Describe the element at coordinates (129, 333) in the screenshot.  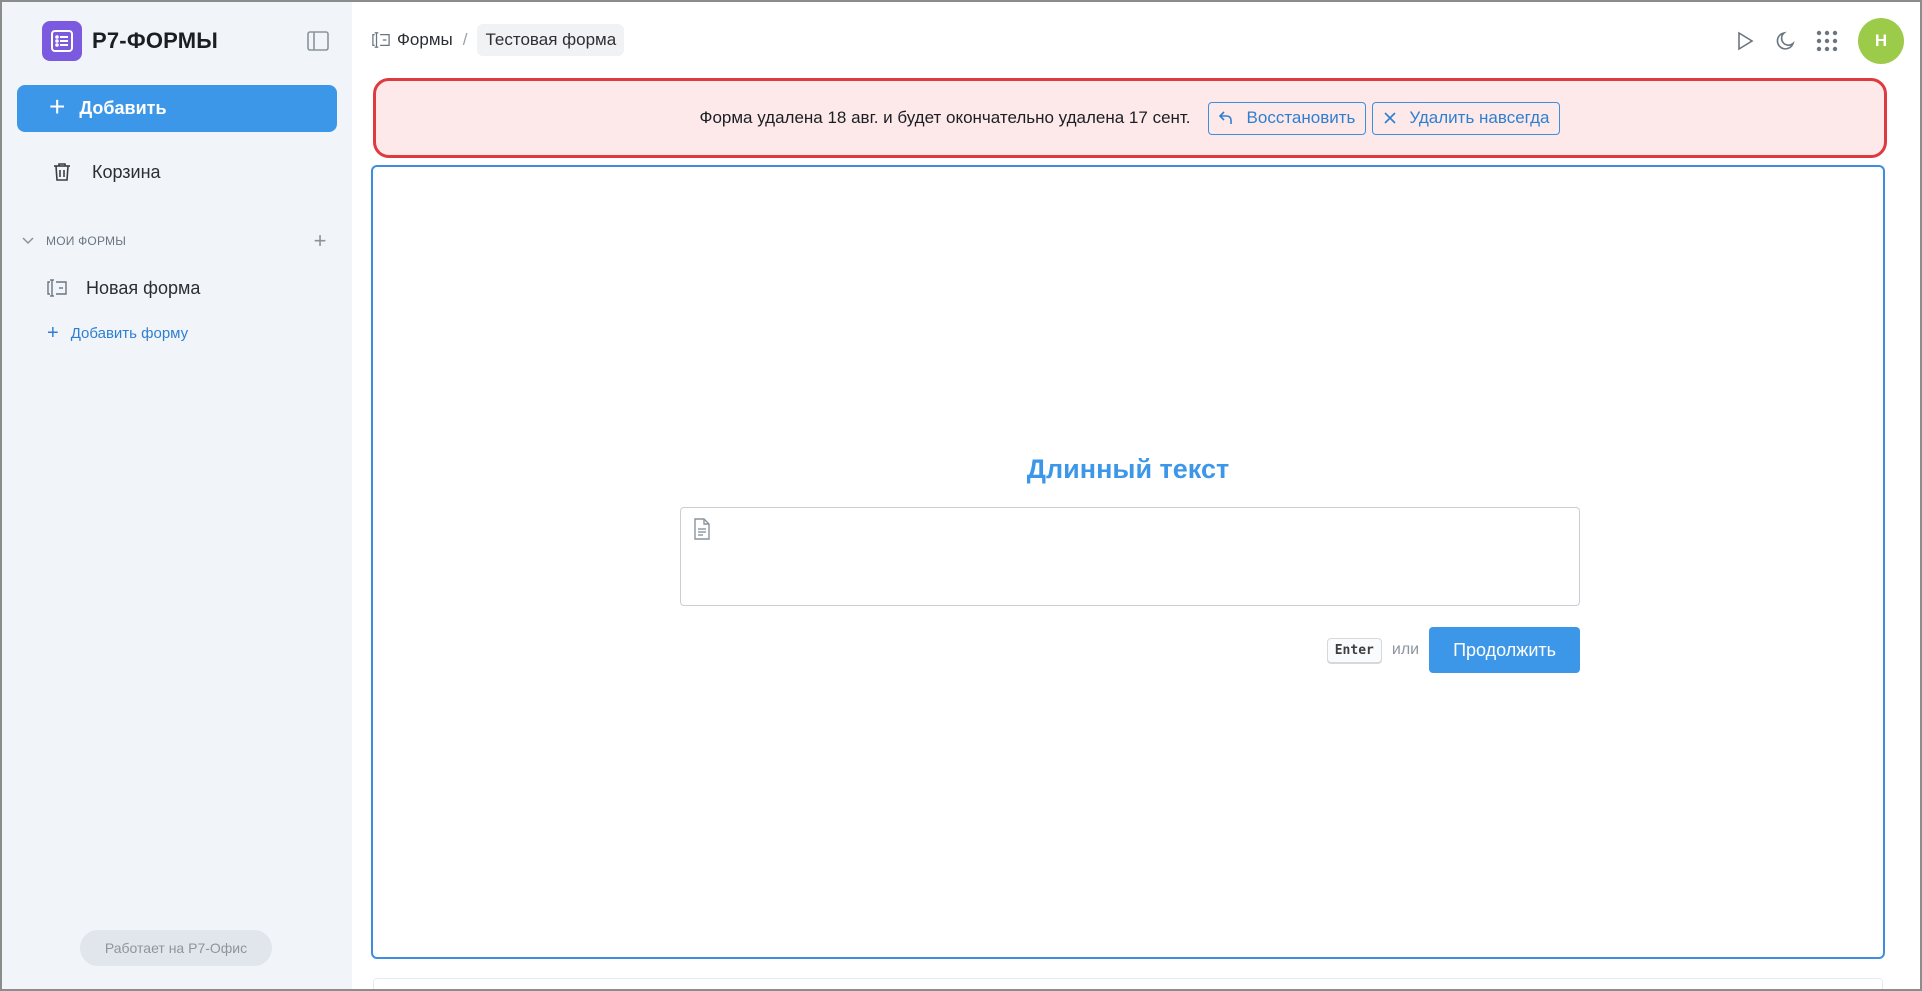
I see `add-form-label: Добавить форму` at that location.